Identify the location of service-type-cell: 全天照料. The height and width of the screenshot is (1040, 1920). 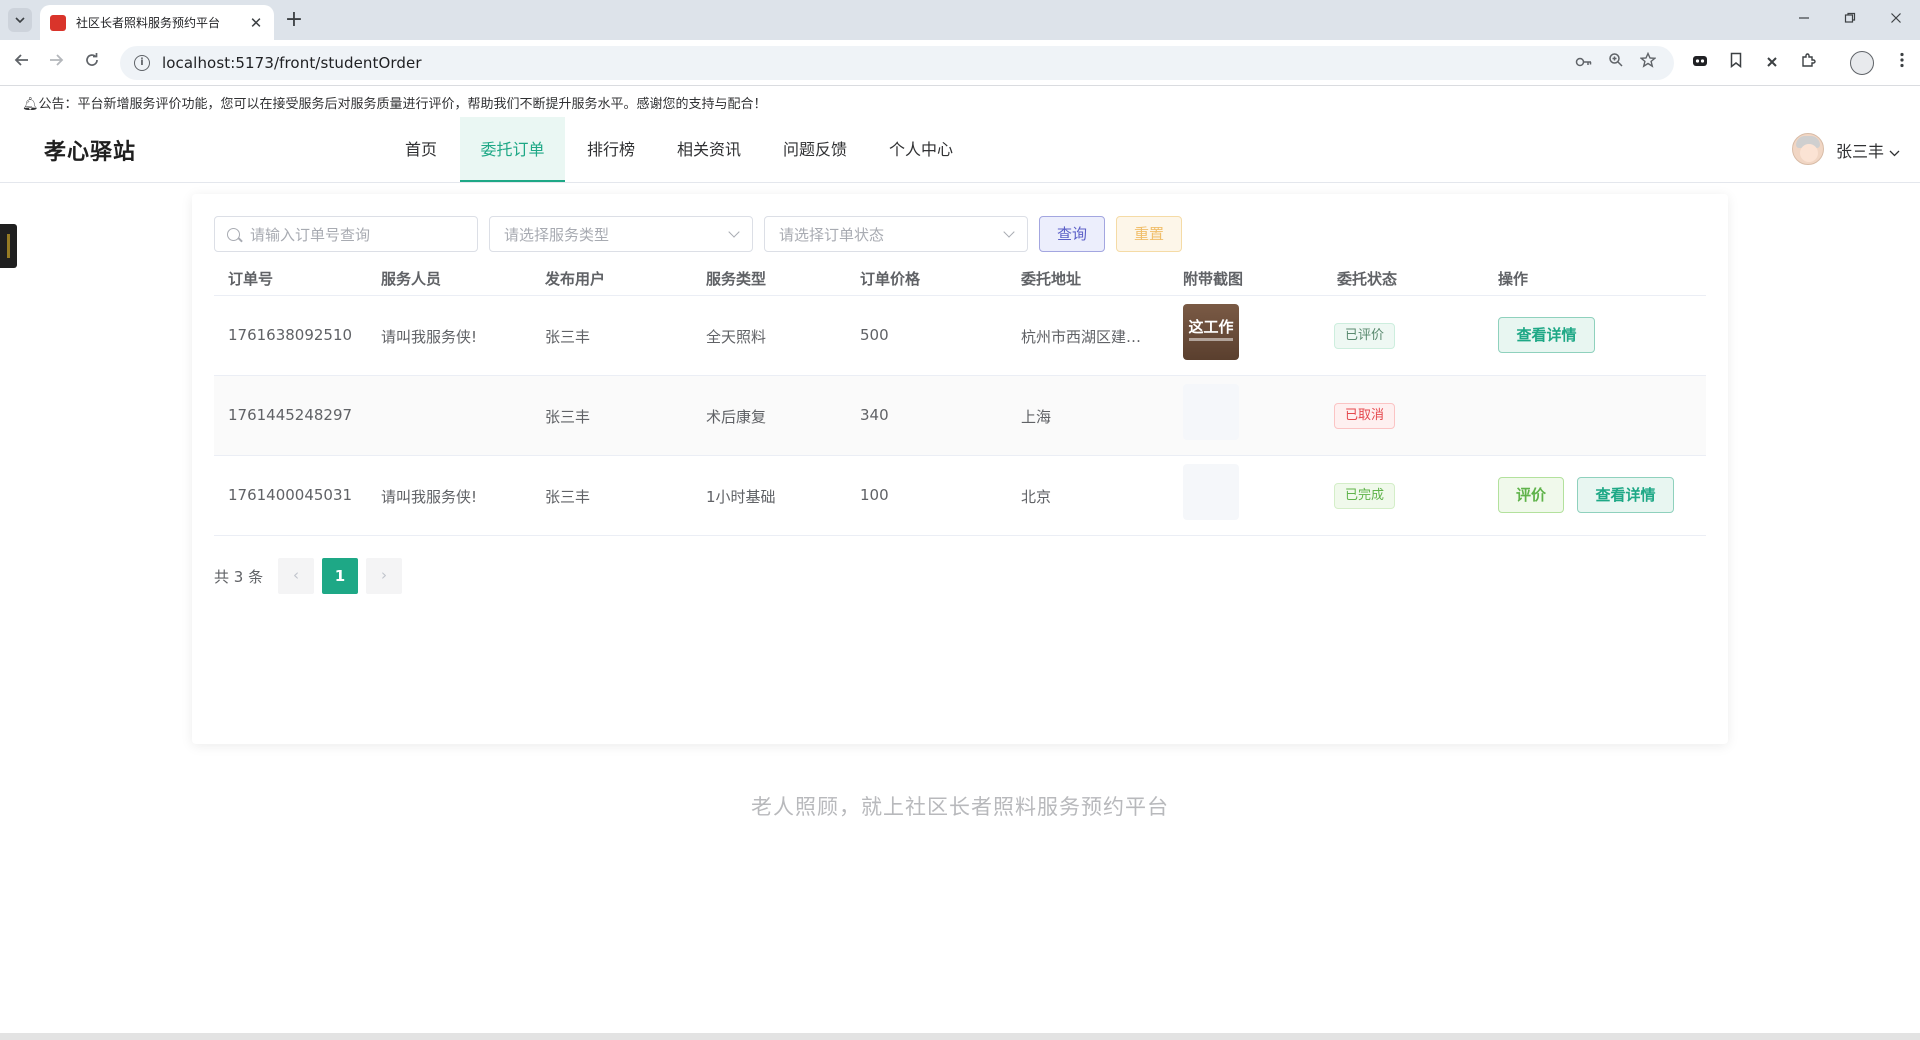
(736, 337).